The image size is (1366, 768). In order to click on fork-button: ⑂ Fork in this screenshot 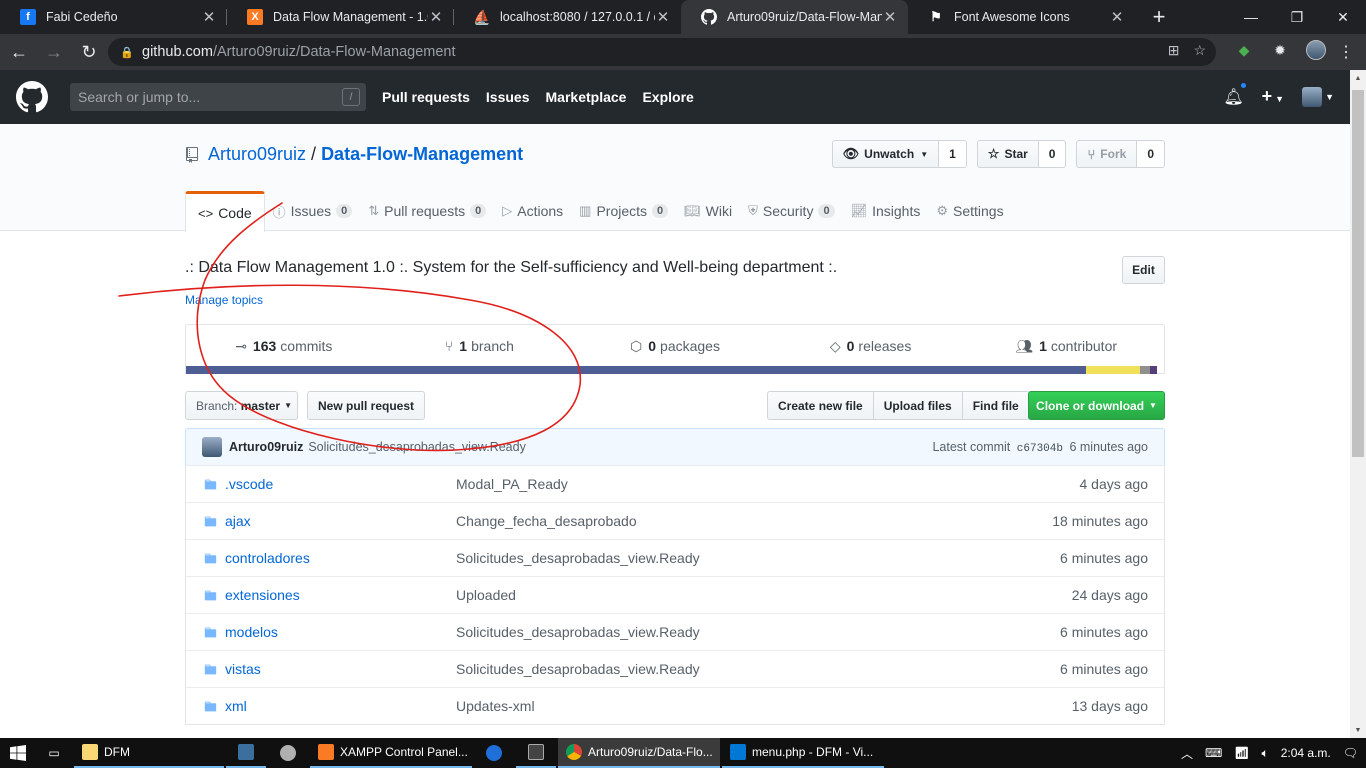, I will do `click(1107, 154)`.